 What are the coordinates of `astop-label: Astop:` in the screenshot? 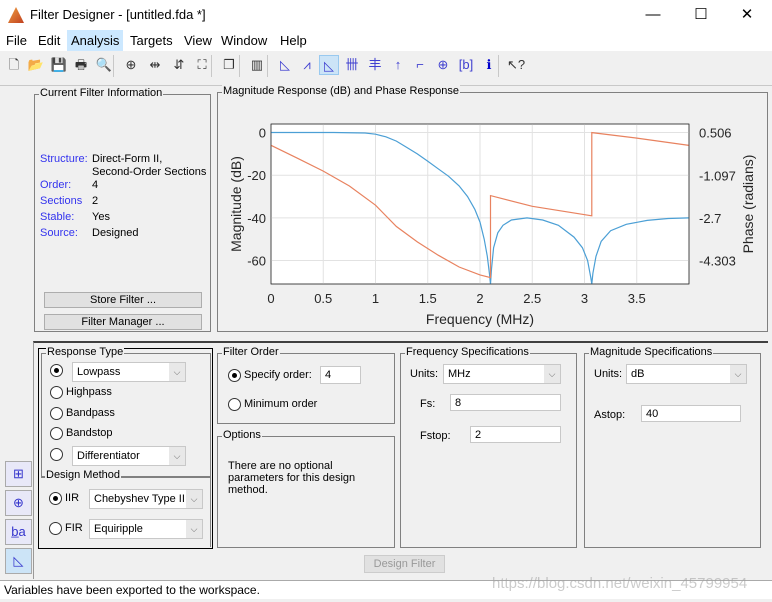 It's located at (610, 415).